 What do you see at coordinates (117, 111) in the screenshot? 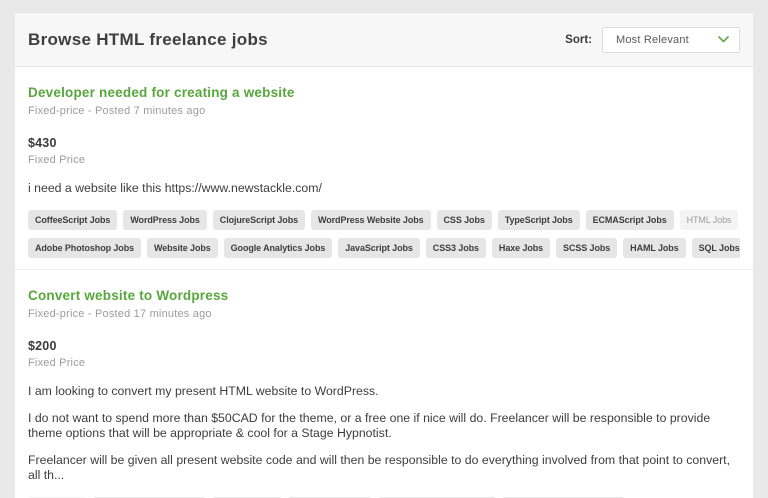
I see `job-meta: Fixed-price - Posted 7 minutes ago` at bounding box center [117, 111].